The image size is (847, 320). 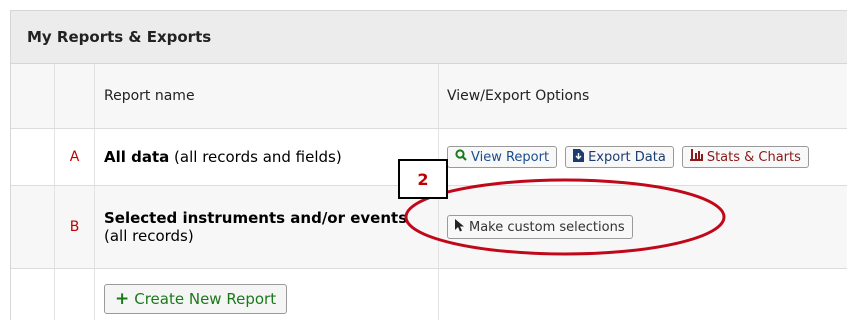 What do you see at coordinates (196, 298) in the screenshot?
I see `create-new-report-button: + Create New Report` at bounding box center [196, 298].